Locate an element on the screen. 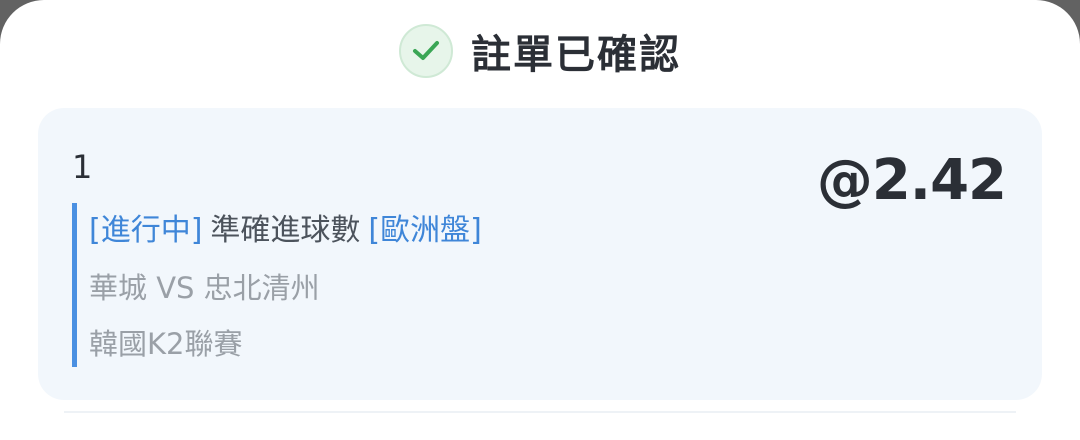 The height and width of the screenshot is (440, 1080). status-badge: [進行中] is located at coordinates (146, 230).